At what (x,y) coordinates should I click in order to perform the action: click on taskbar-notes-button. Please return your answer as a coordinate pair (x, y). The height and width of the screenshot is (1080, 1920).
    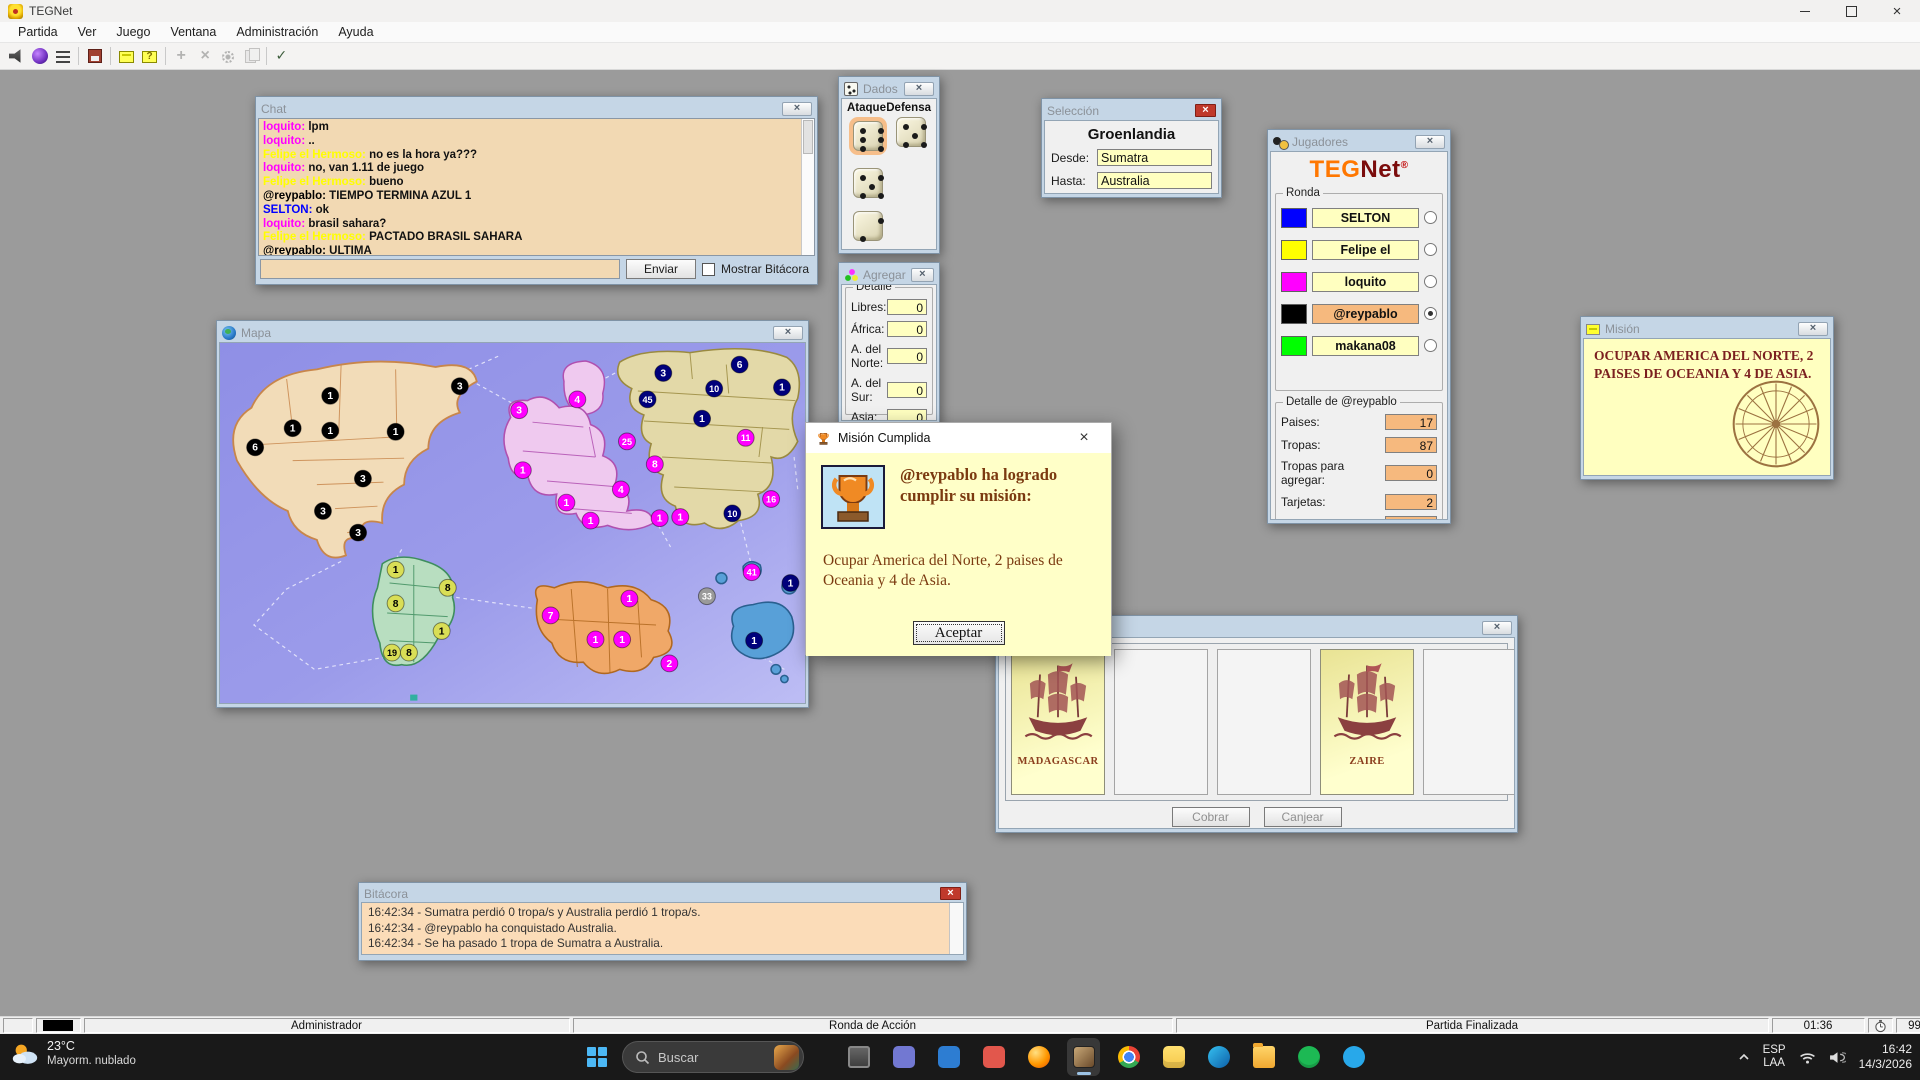
    Looking at the image, I should click on (1173, 1057).